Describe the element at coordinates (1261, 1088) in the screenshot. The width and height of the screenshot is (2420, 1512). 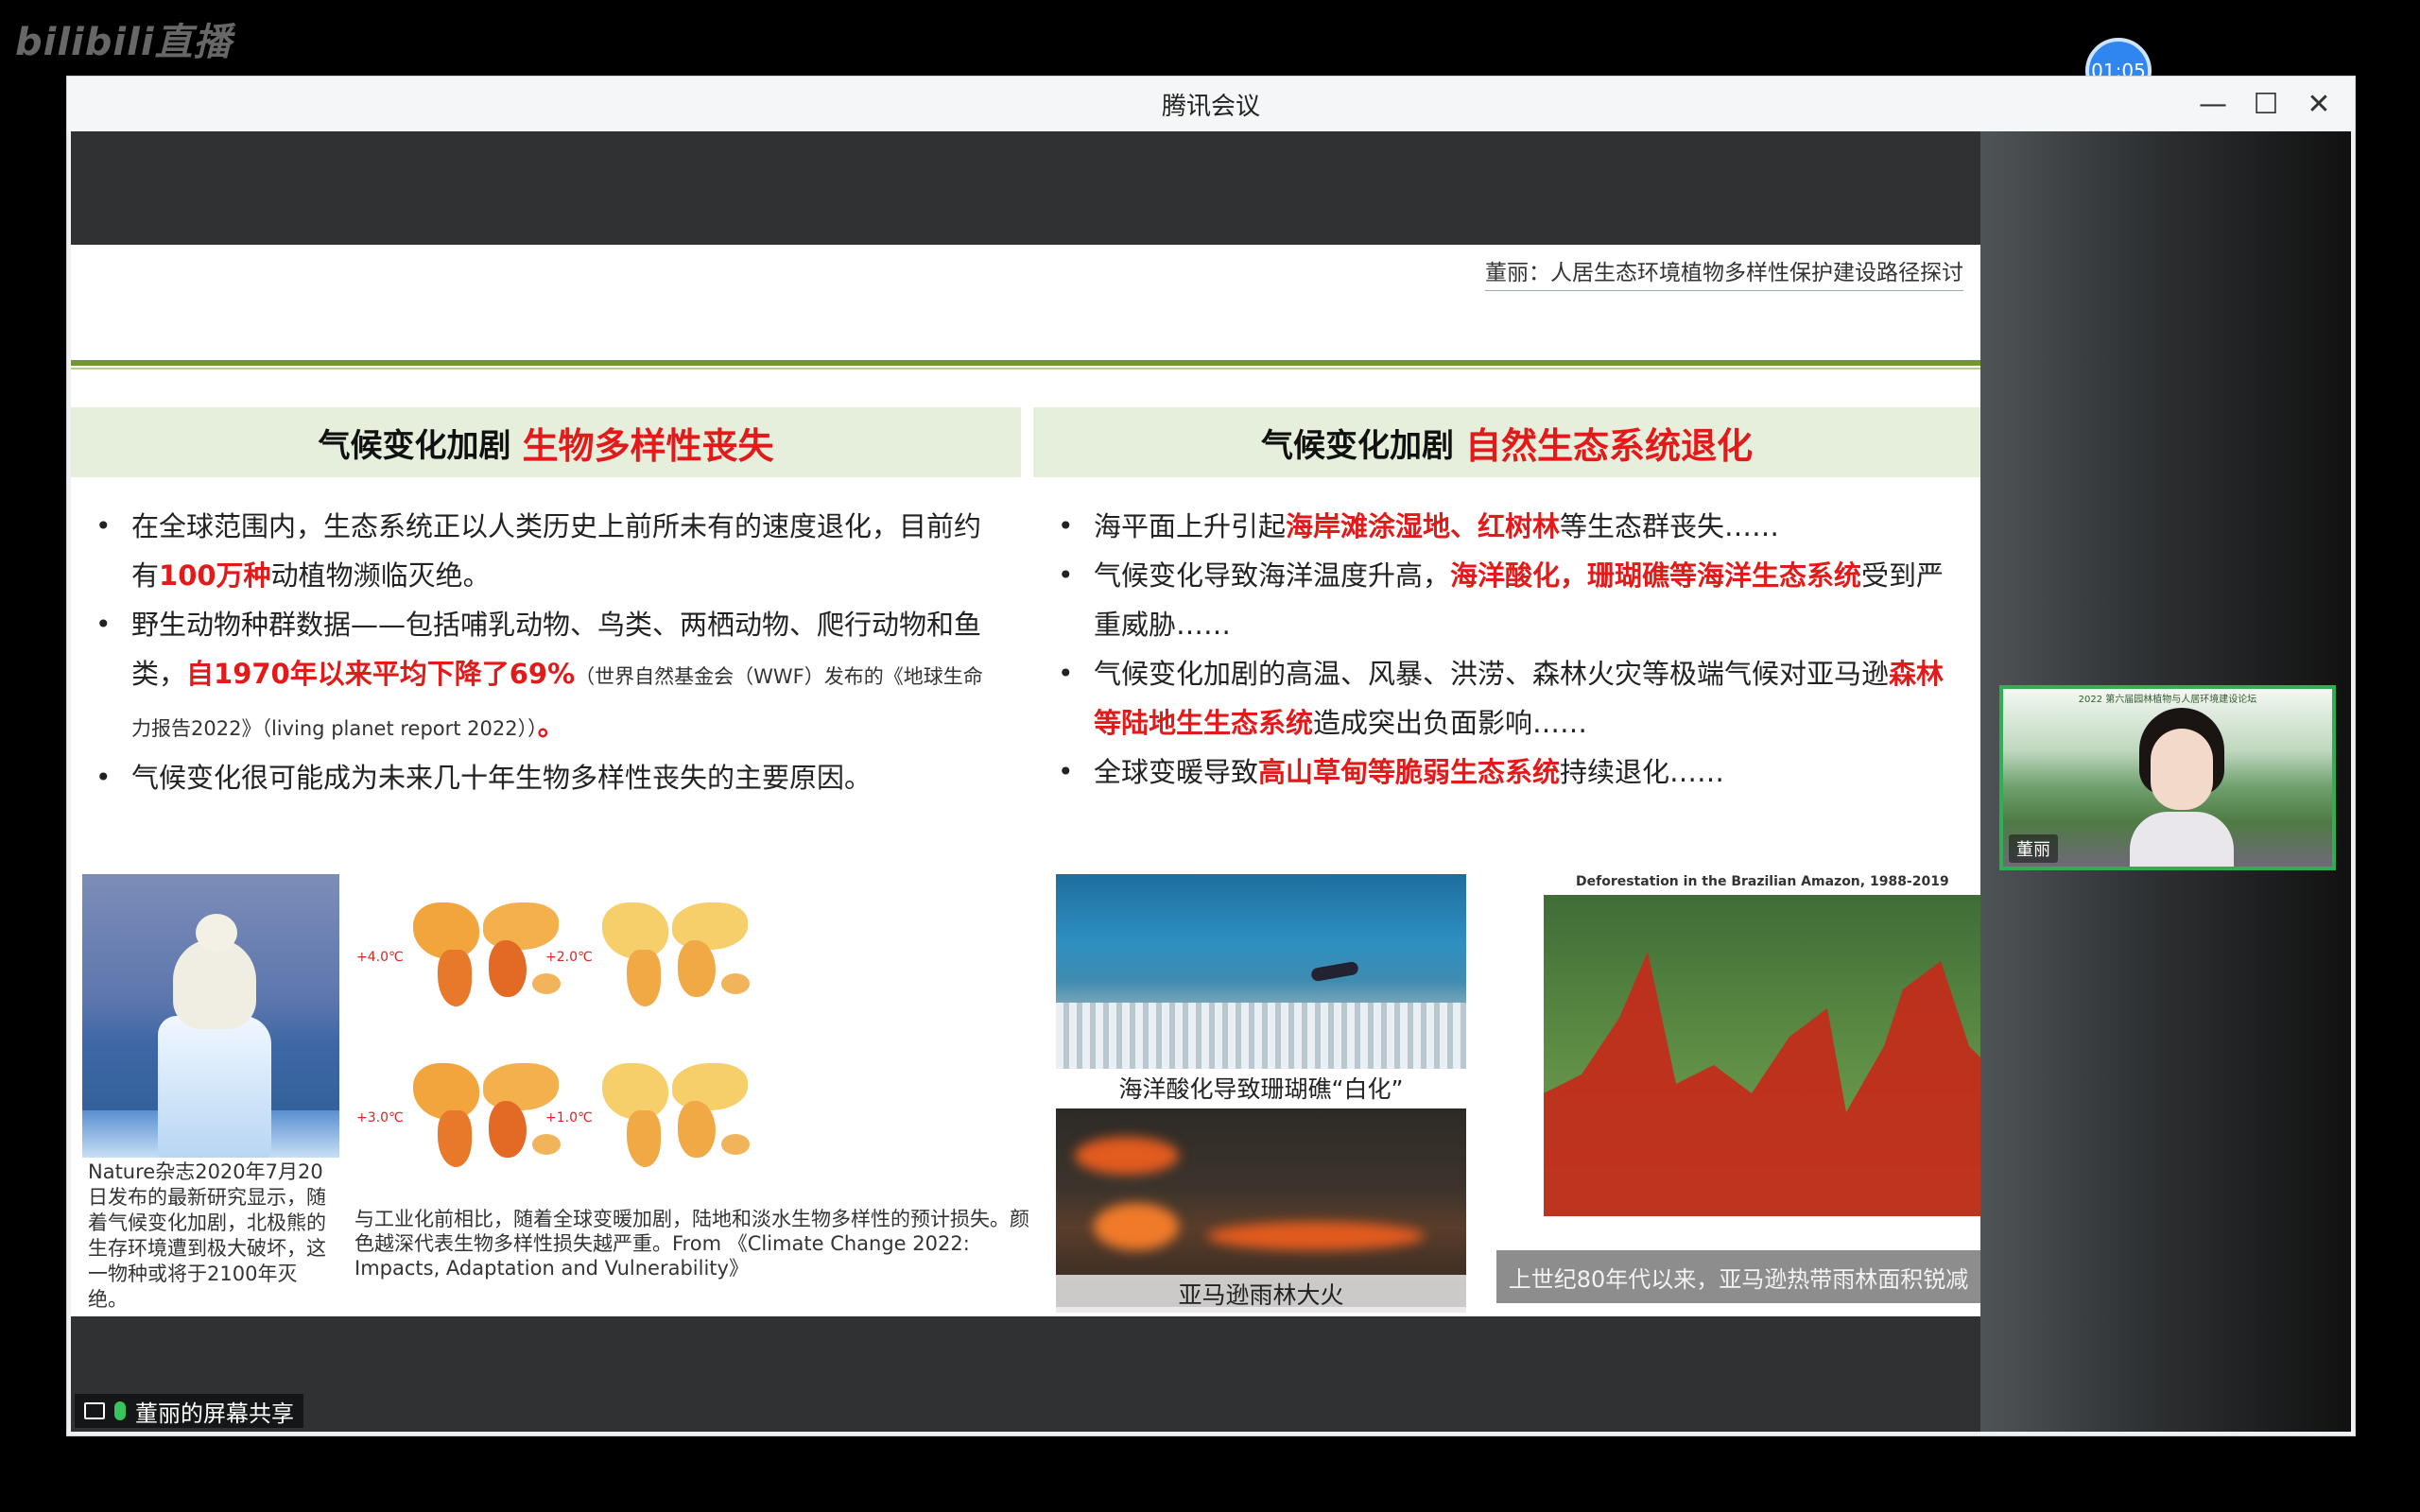
I see `coral-caption: 海洋酸化导致珊瑚礁“白化”` at that location.